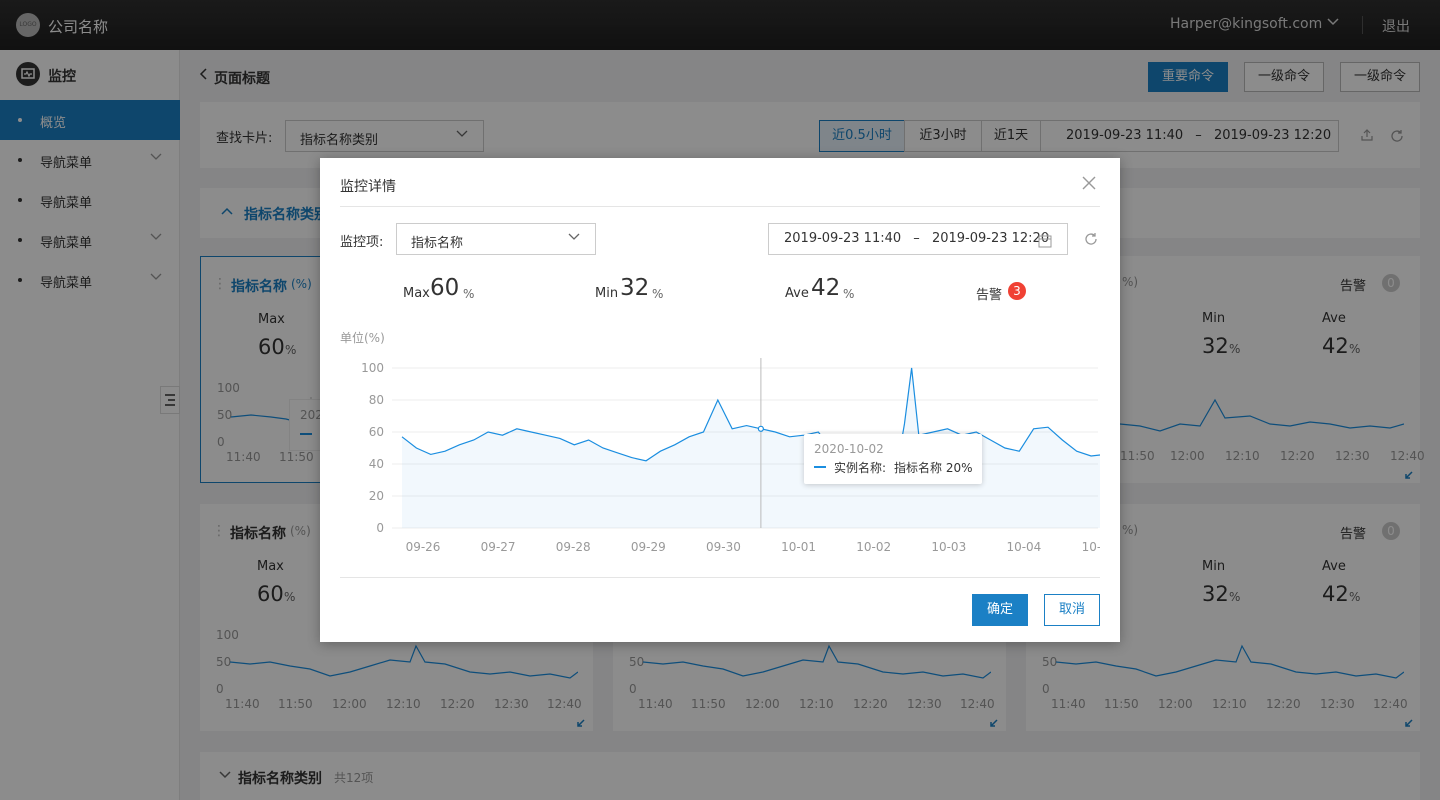 This screenshot has width=1440, height=800. Describe the element at coordinates (607, 293) in the screenshot. I see `min-label: Min` at that location.